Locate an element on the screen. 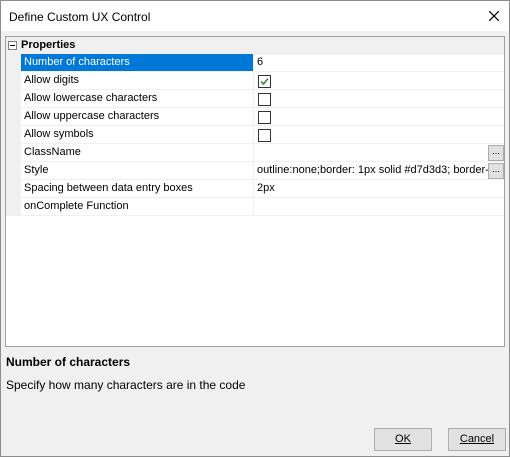 This screenshot has height=457, width=510. allow-digits-checkbox is located at coordinates (264, 81).